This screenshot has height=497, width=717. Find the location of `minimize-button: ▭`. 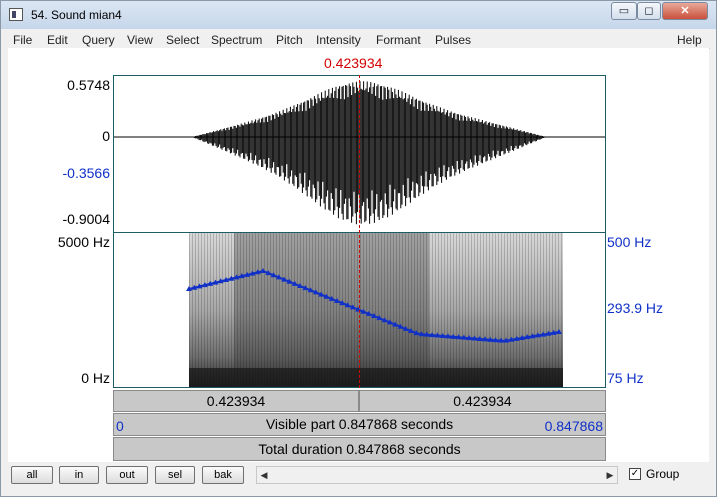

minimize-button: ▭ is located at coordinates (624, 11).